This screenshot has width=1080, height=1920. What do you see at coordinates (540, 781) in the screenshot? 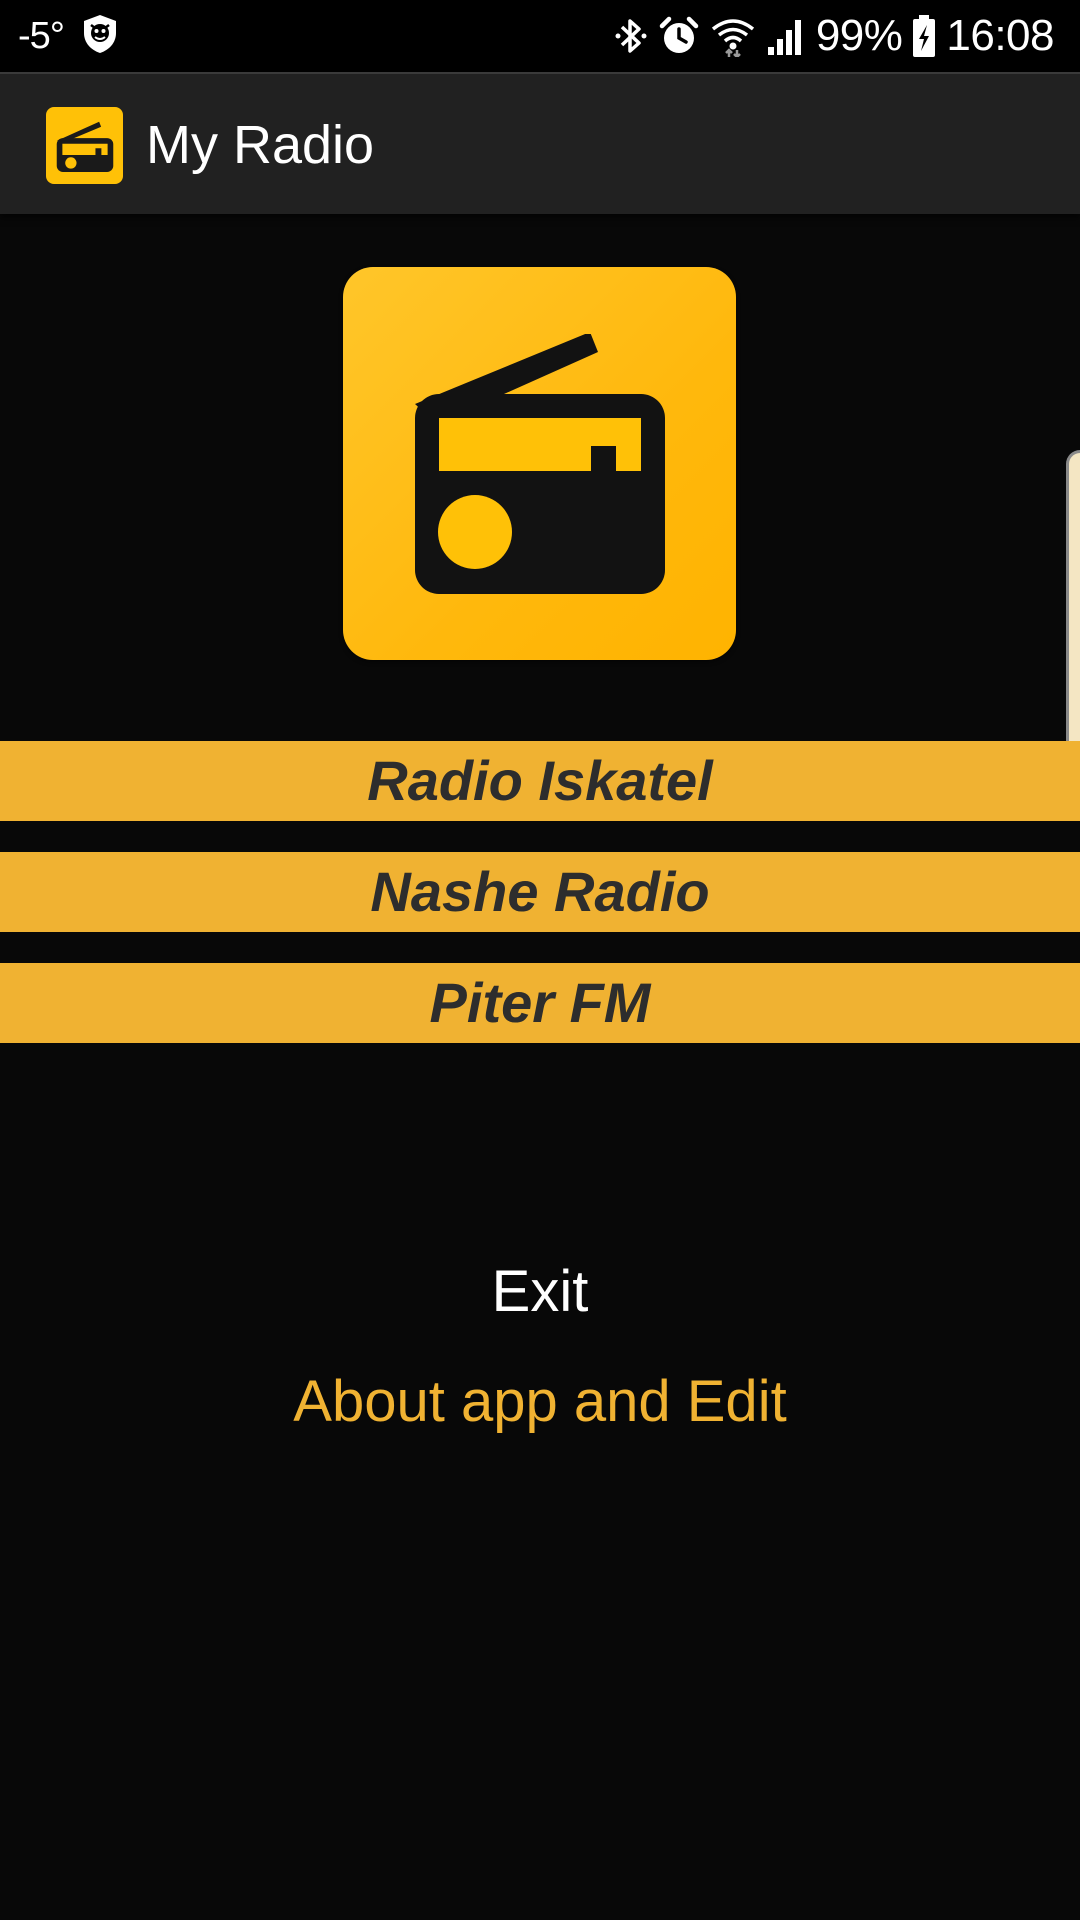
I see `station-button-radio-iskatel: Radio Iskatel` at bounding box center [540, 781].